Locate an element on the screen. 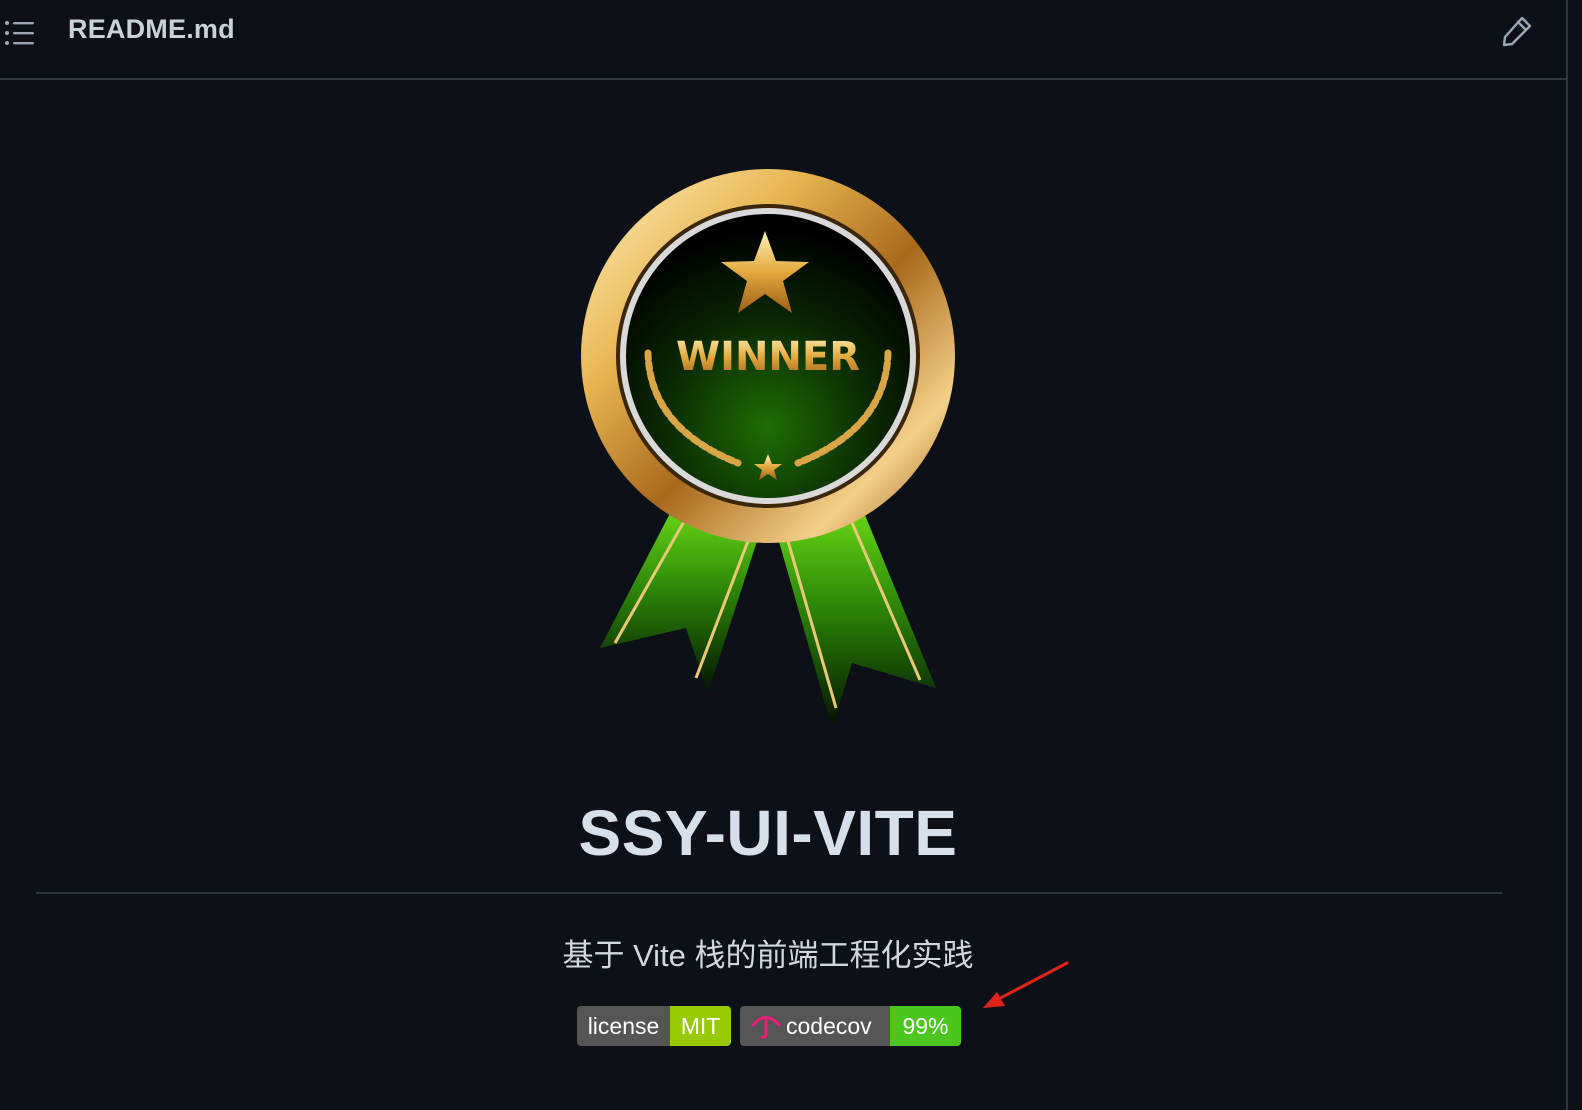  edit-file-button is located at coordinates (1517, 31).